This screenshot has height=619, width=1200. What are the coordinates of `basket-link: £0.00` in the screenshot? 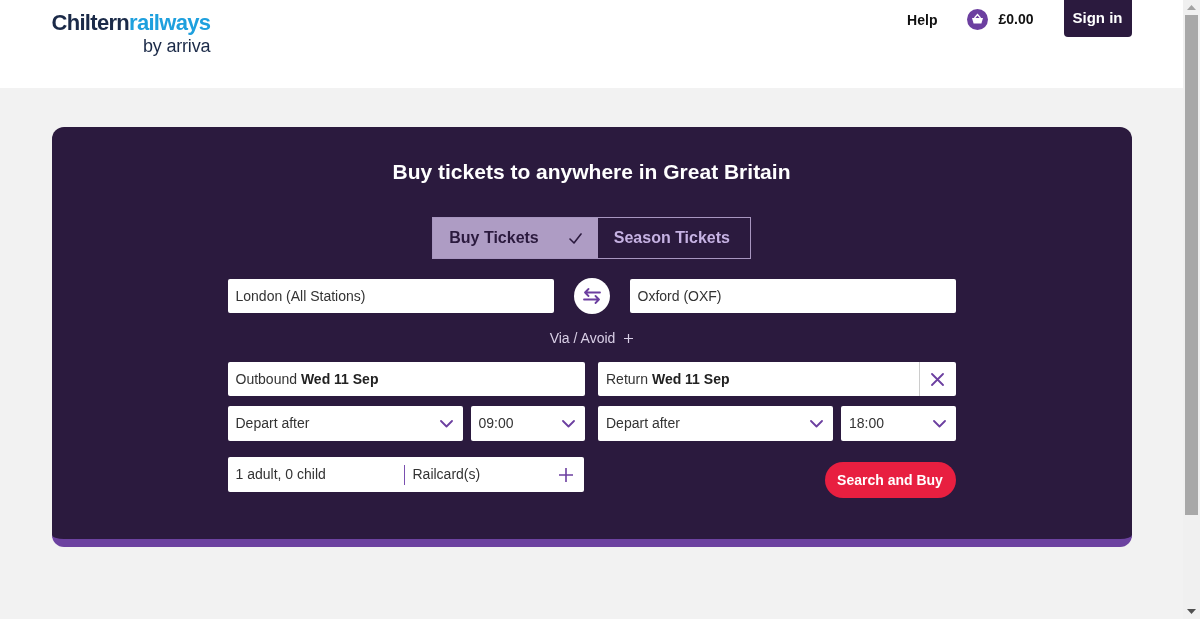 It's located at (1000, 19).